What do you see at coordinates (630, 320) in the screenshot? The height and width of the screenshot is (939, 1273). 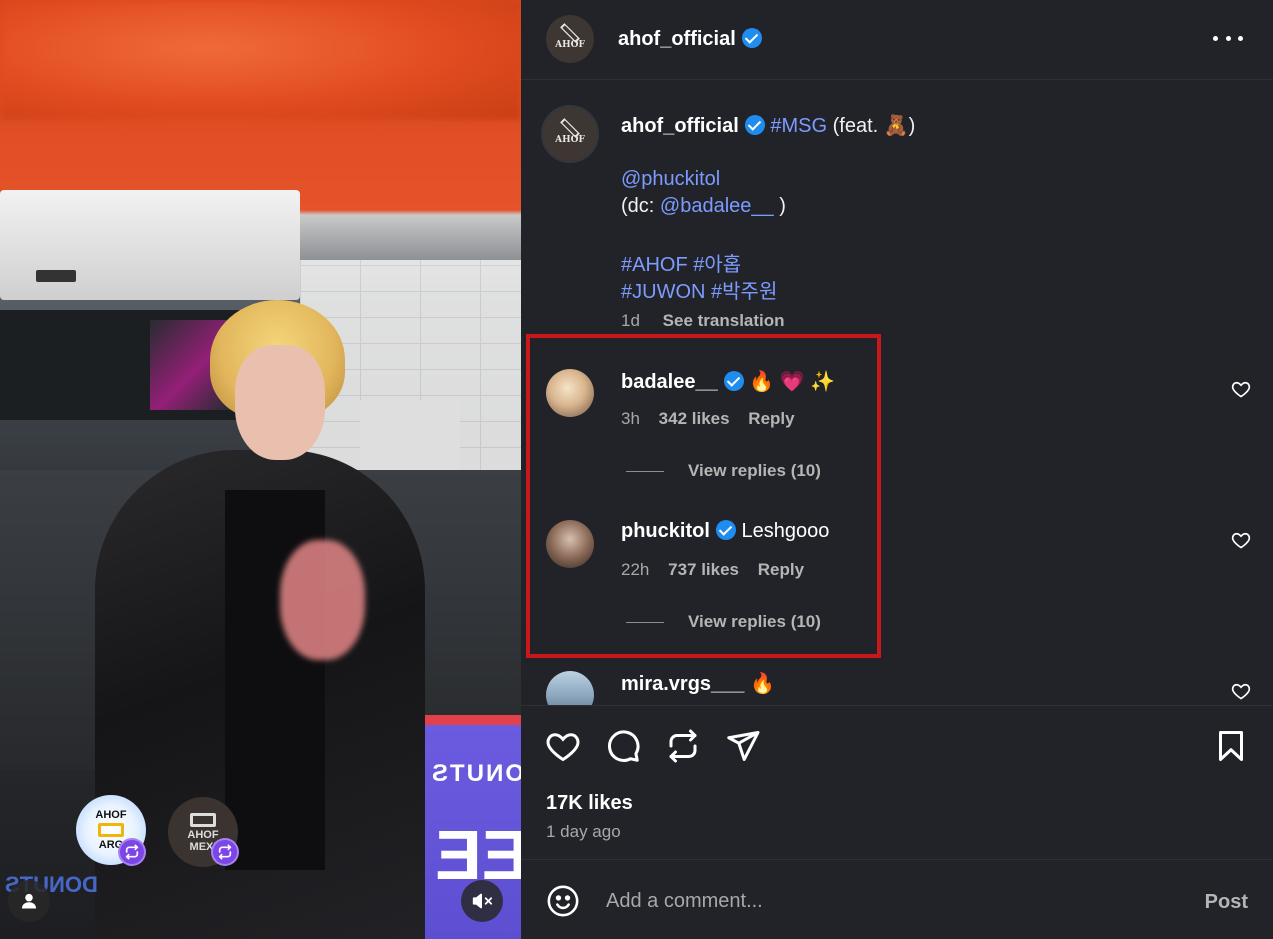 I see `caption-time: 1d` at bounding box center [630, 320].